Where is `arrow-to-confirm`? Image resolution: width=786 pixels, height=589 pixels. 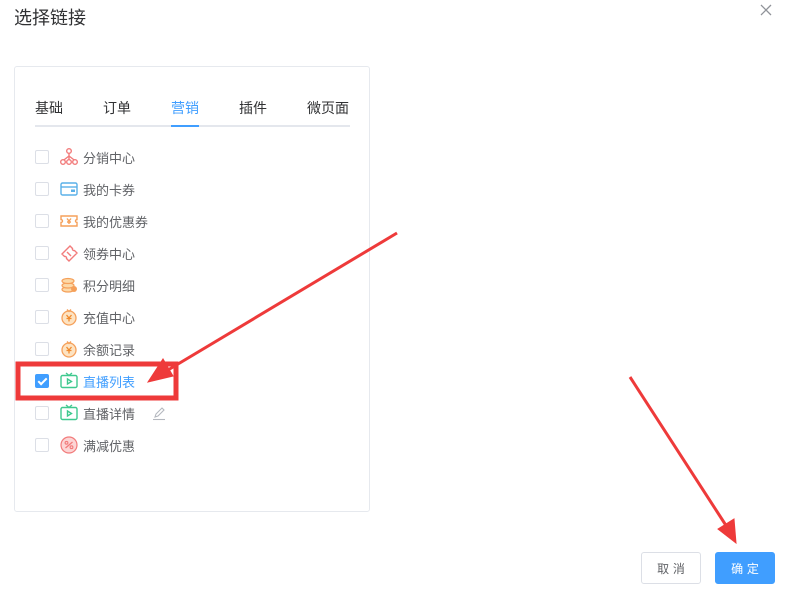 arrow-to-confirm is located at coordinates (682, 460).